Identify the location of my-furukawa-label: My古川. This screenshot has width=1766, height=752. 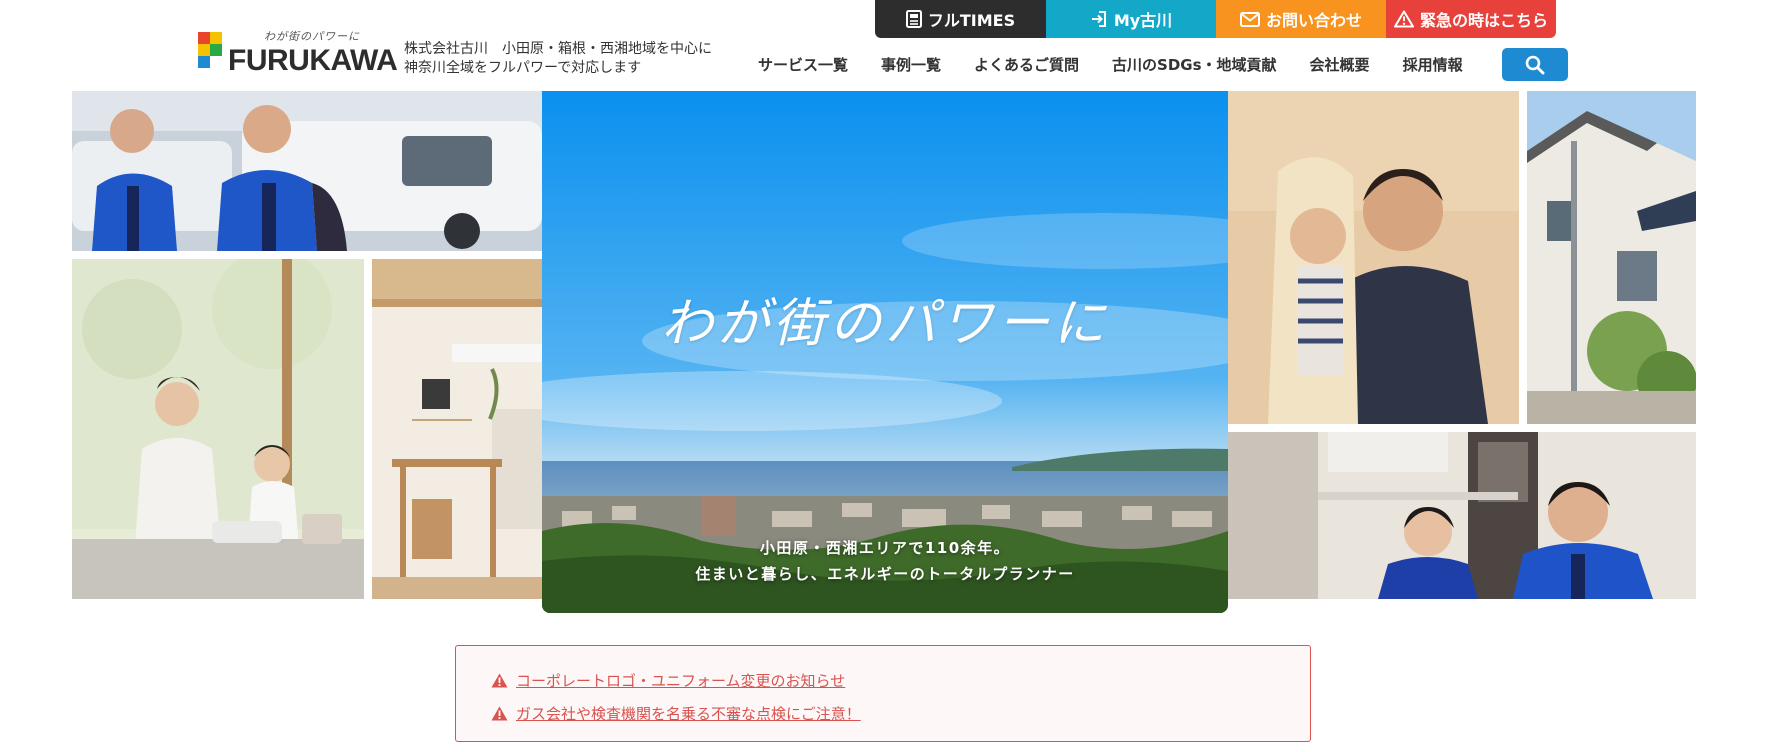
(1143, 20).